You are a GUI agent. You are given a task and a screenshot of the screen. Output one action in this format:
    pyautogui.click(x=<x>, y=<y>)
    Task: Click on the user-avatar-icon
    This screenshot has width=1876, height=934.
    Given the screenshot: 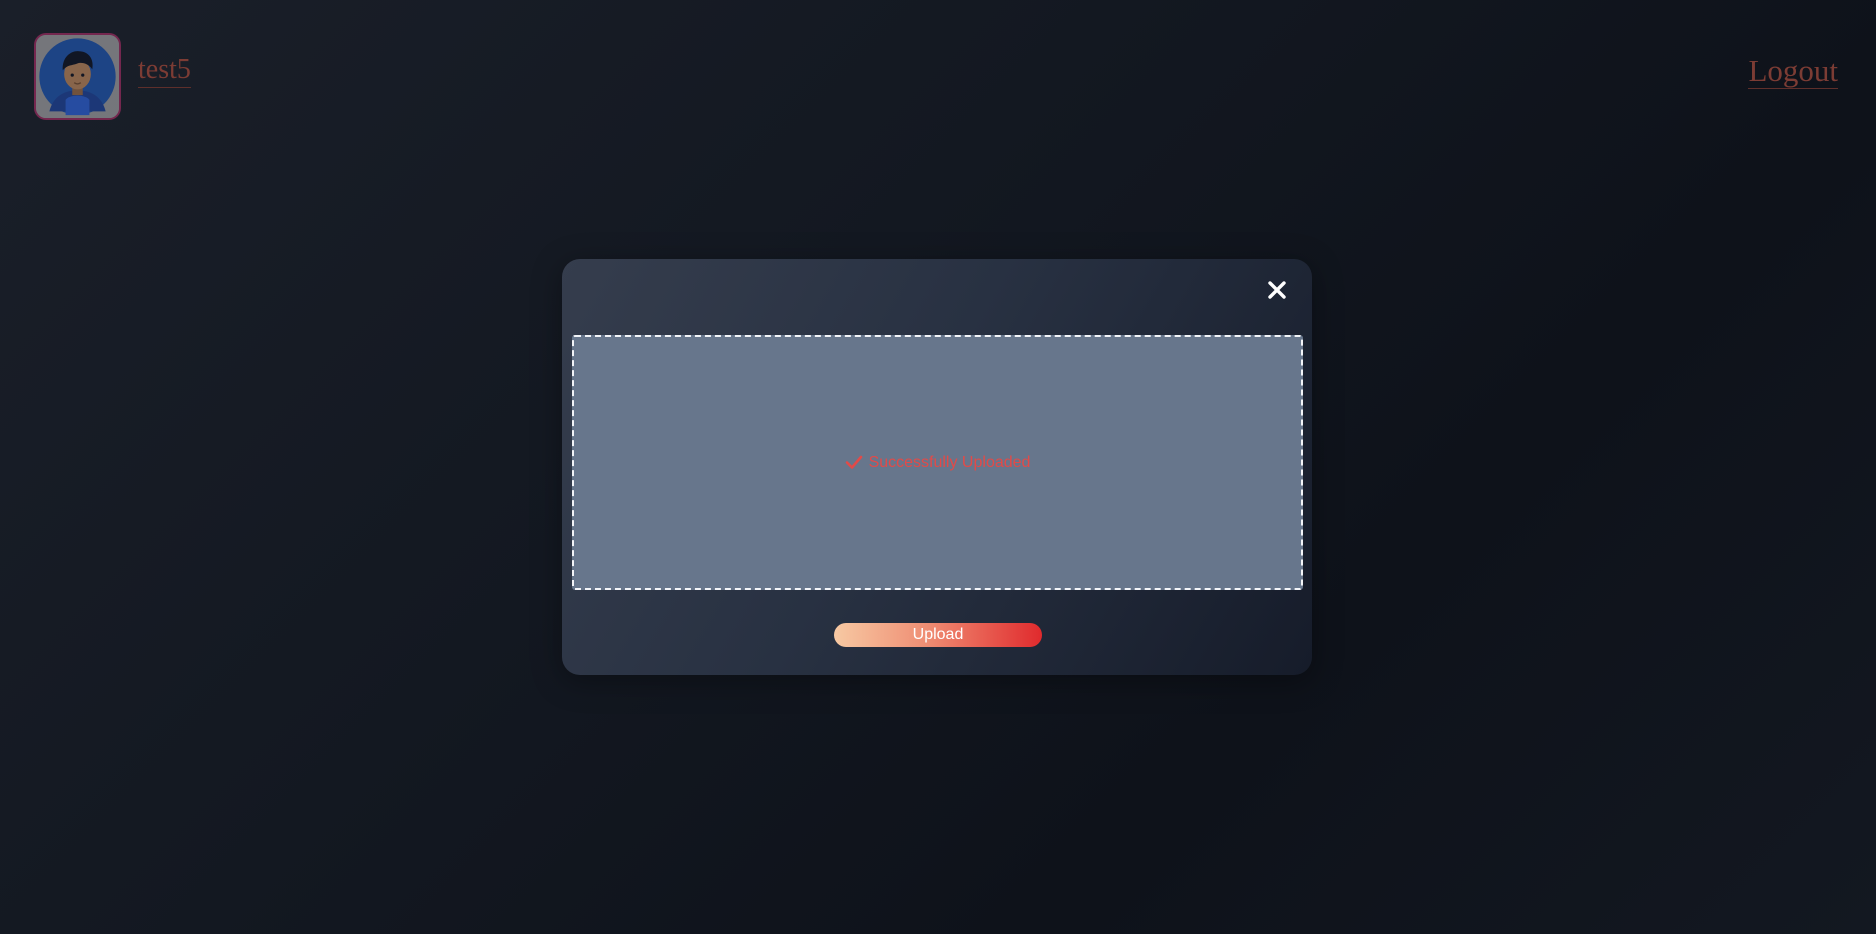 What is the action you would take?
    pyautogui.click(x=77, y=76)
    